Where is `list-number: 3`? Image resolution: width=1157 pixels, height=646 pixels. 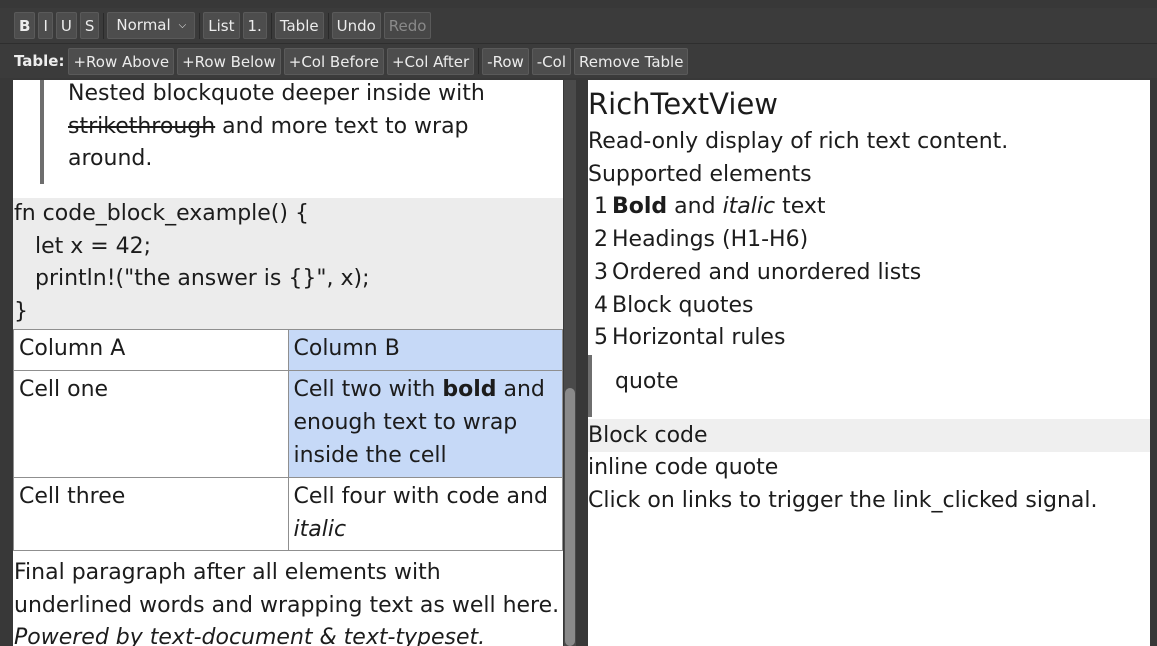
list-number: 3 is located at coordinates (601, 272).